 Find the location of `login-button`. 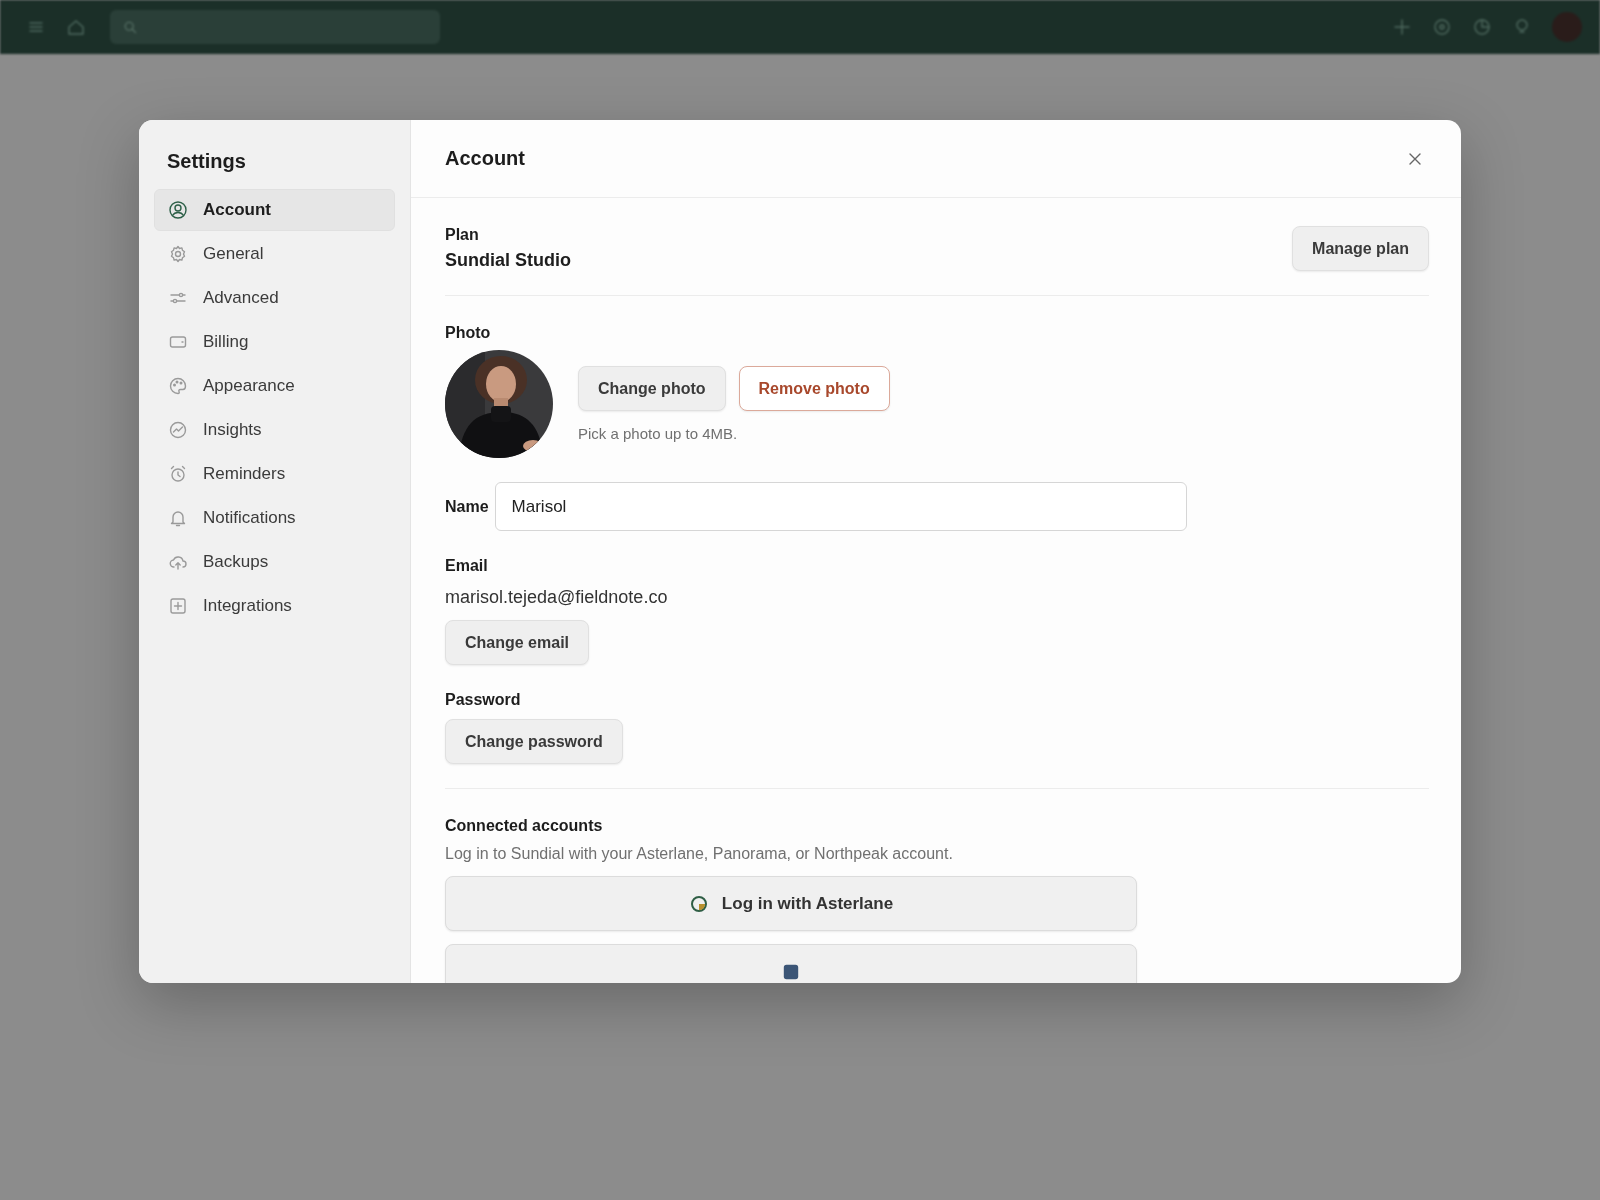

login-button is located at coordinates (791, 963).